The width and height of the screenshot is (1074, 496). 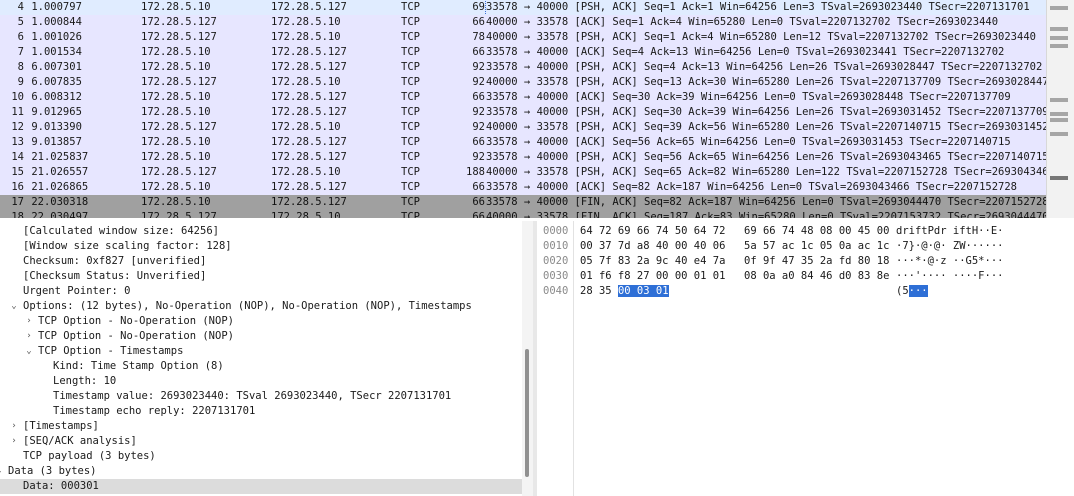 I want to click on hex-bytes: 05 7f 83 2a 9c 40 e4 7a, so click(x=653, y=261).